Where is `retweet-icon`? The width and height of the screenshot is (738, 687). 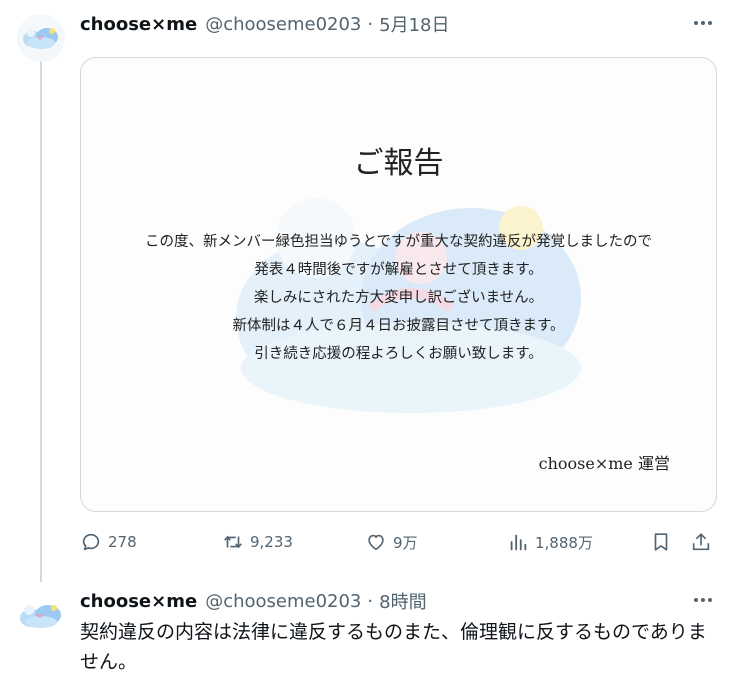
retweet-icon is located at coordinates (233, 542).